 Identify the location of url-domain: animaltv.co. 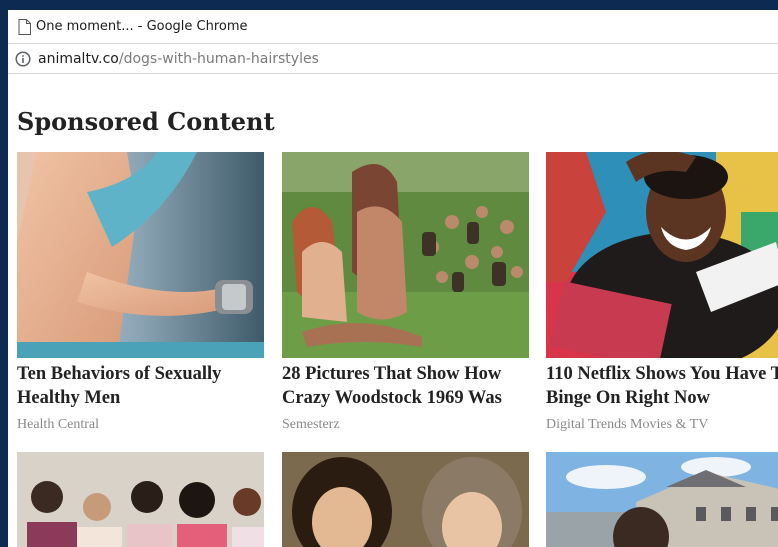
(78, 58).